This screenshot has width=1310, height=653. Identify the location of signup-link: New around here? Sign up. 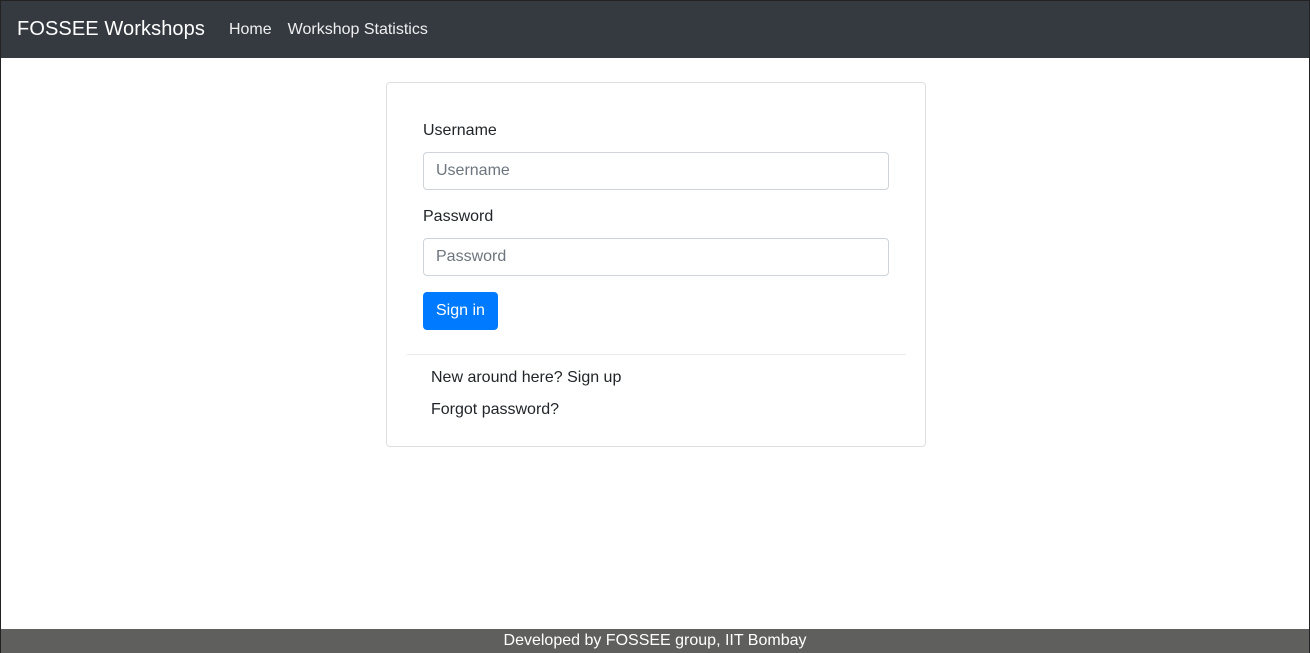
(526, 378).